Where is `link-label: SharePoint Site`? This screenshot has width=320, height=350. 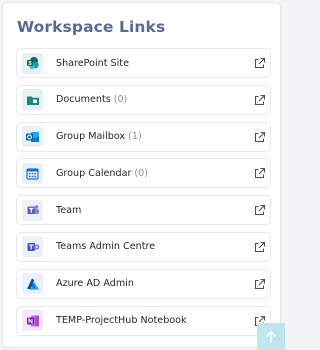
link-label: SharePoint Site is located at coordinates (92, 63).